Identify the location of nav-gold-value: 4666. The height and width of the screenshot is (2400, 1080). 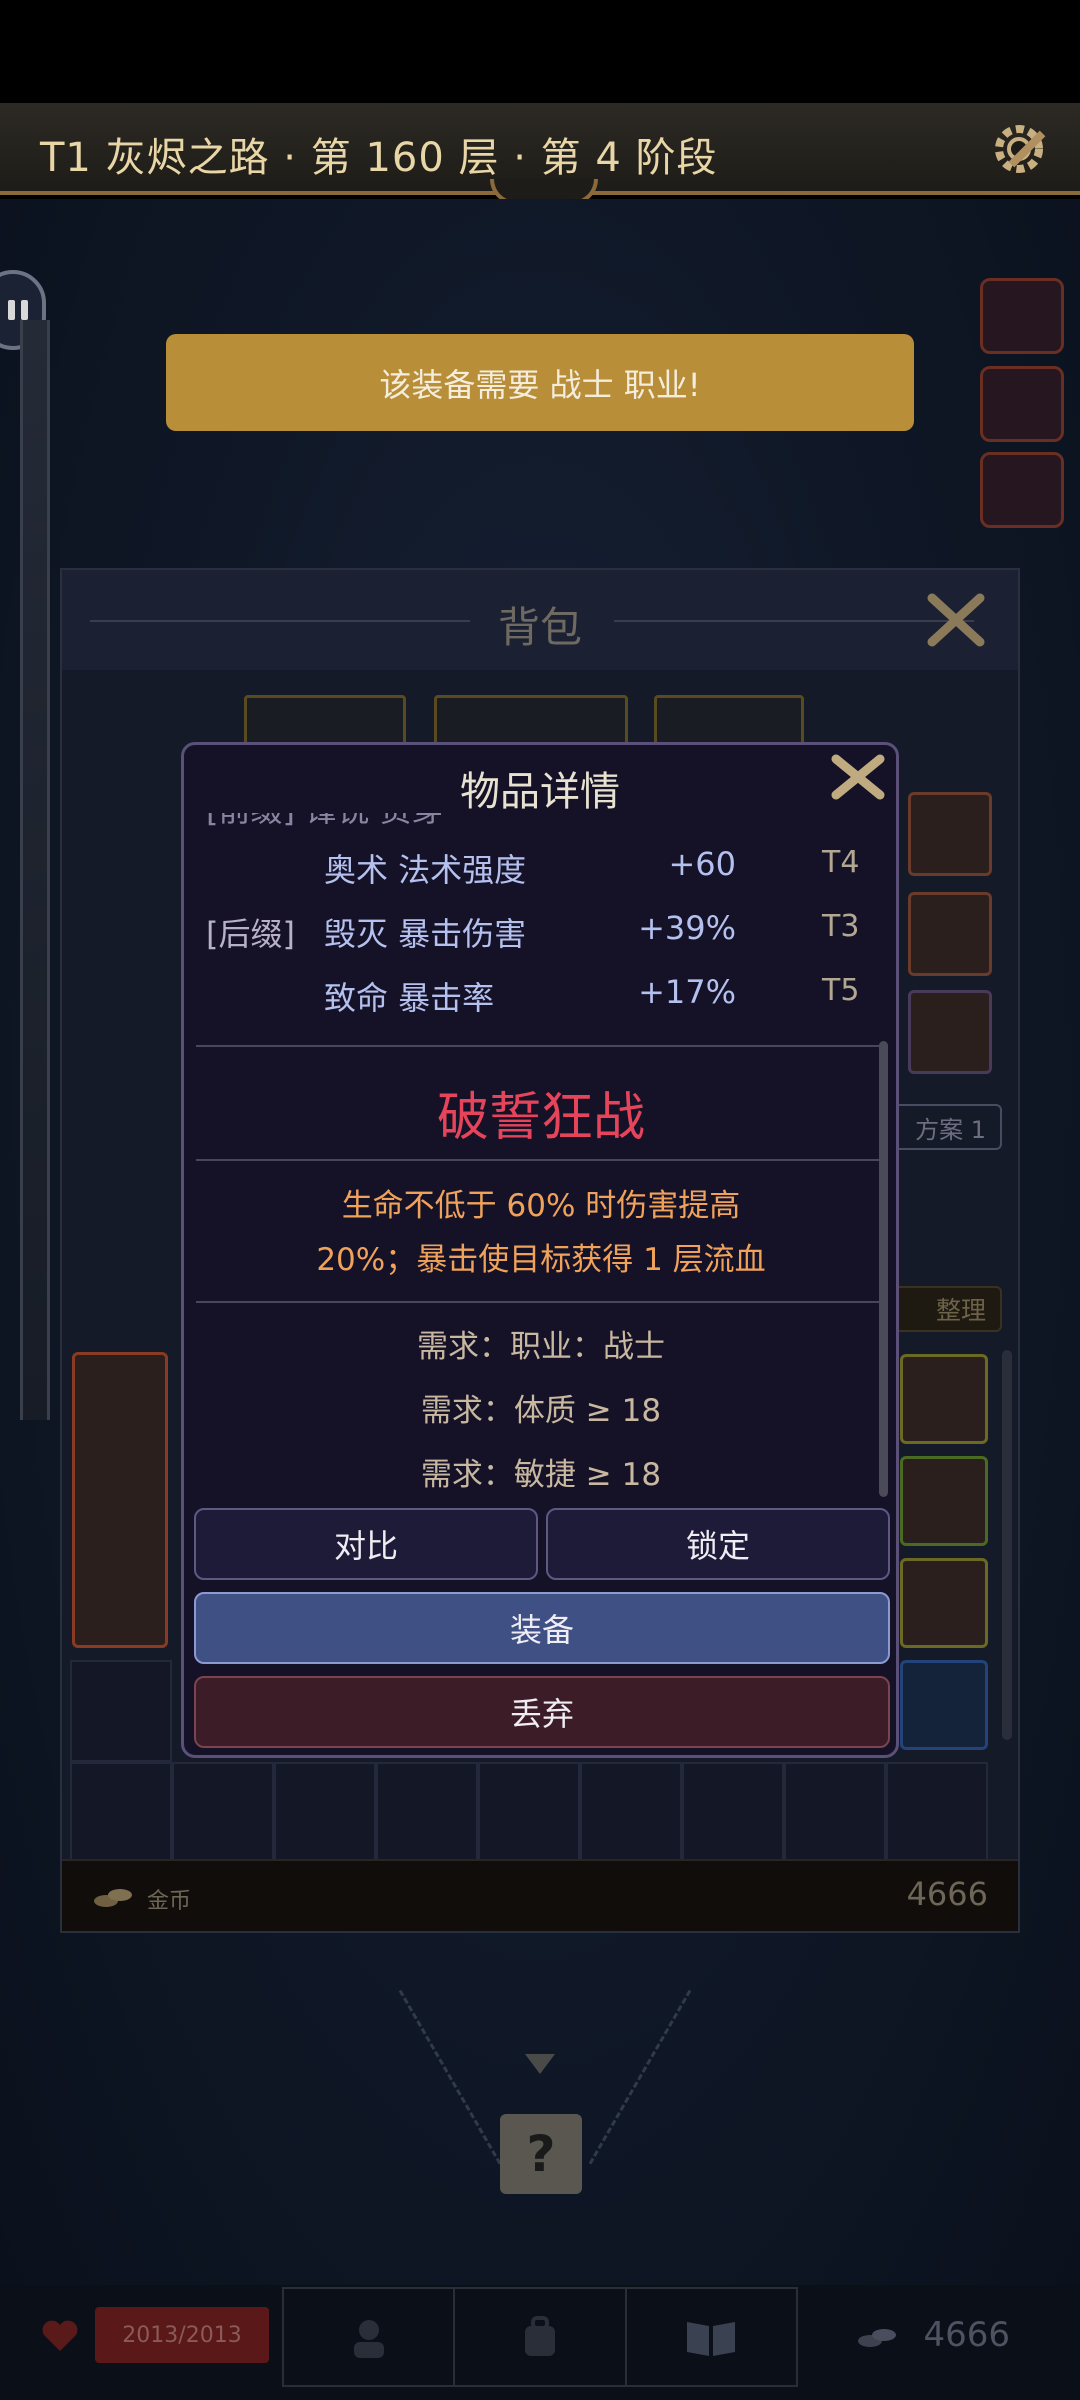
(966, 2335).